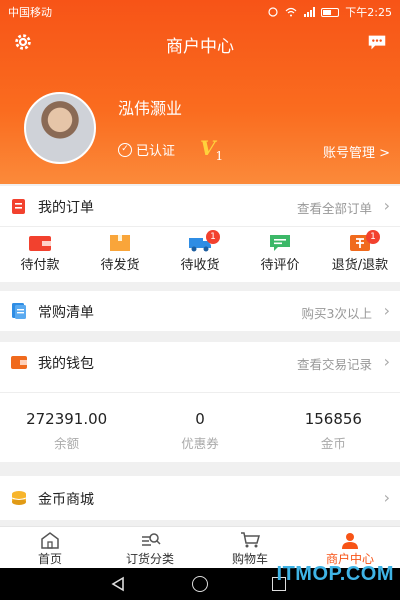 The height and width of the screenshot is (600, 400). What do you see at coordinates (66, 313) in the screenshot?
I see `frequent-list-label: 常购清单` at bounding box center [66, 313].